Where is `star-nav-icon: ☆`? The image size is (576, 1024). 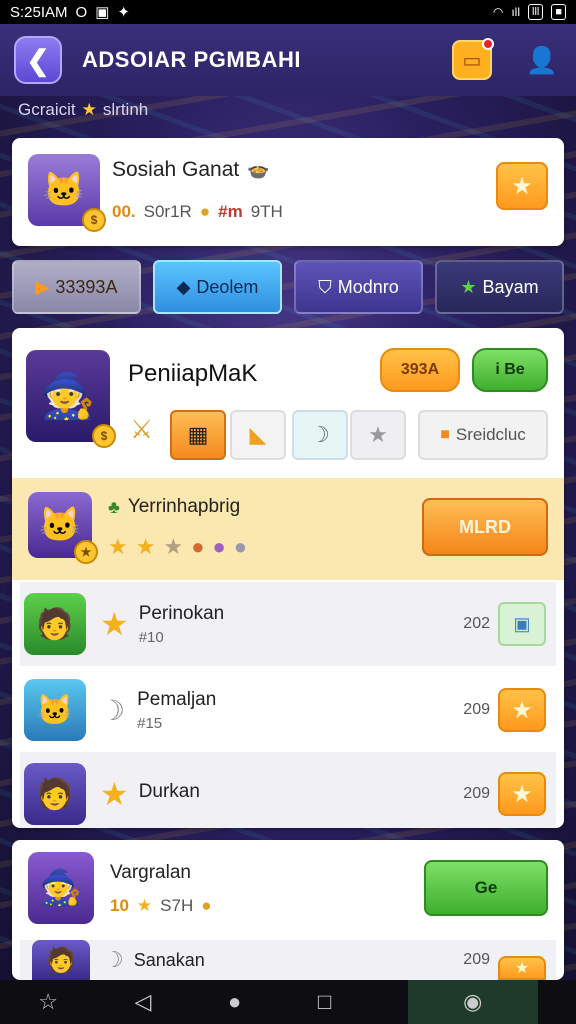
star-nav-icon: ☆ is located at coordinates (48, 1002).